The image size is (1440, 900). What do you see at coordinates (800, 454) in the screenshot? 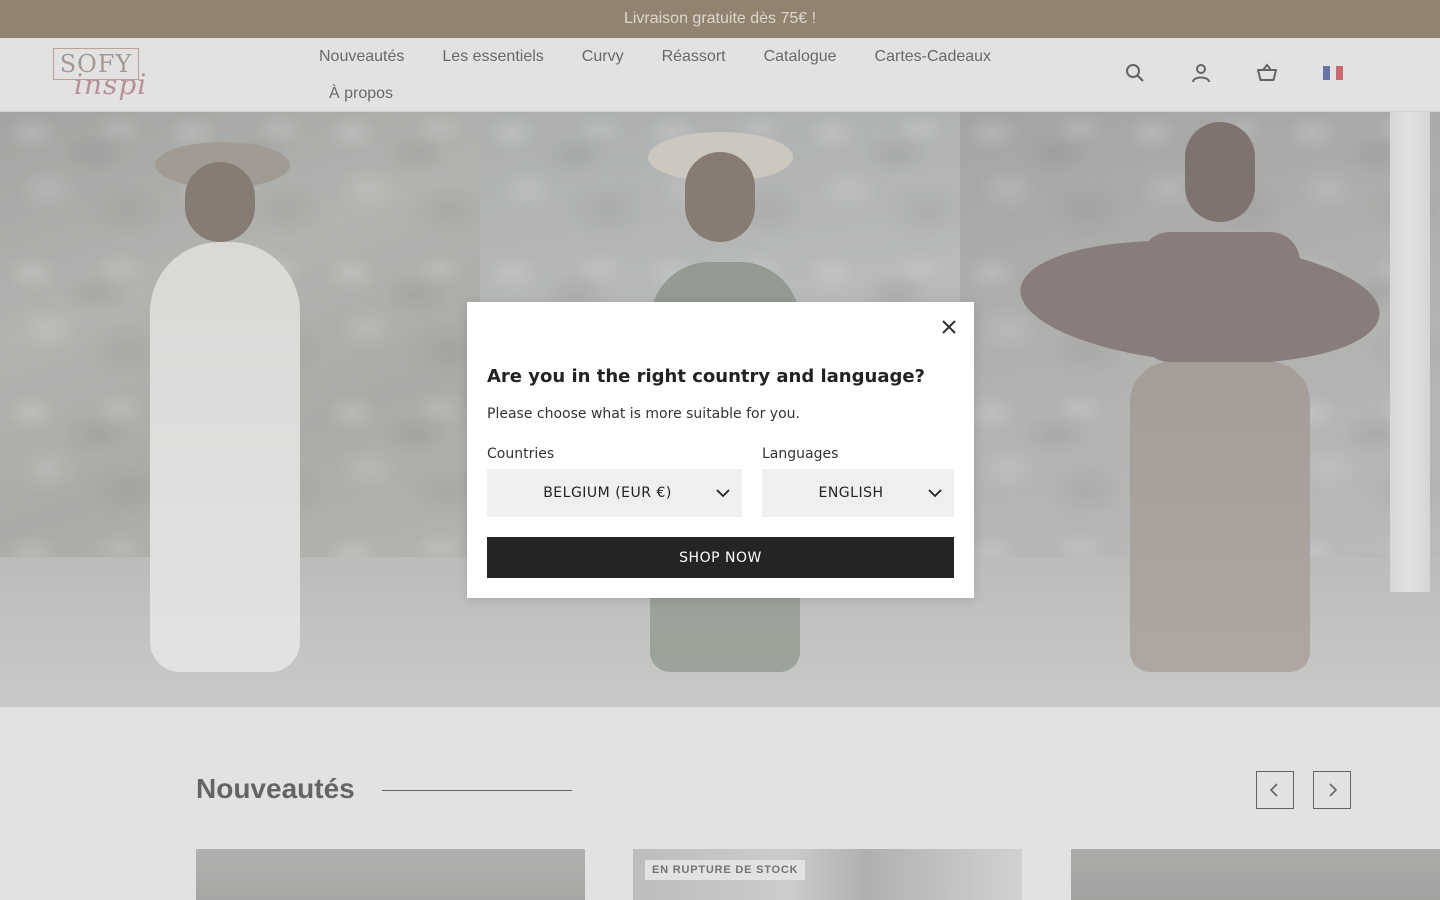
I see `languages-label: Languages` at bounding box center [800, 454].